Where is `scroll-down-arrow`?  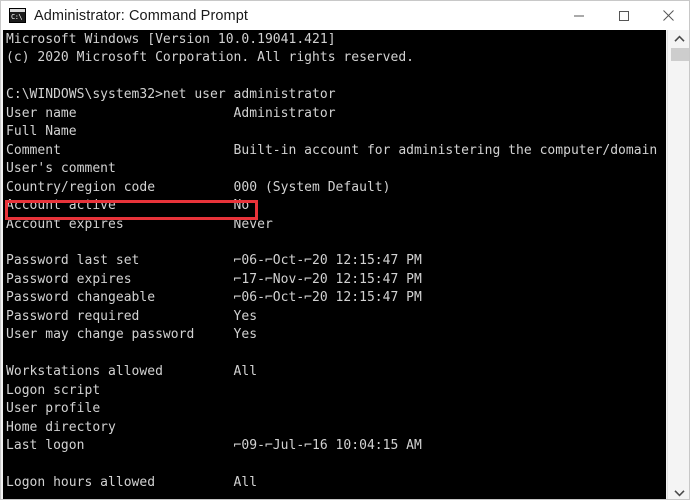
scroll-down-arrow is located at coordinates (678, 491).